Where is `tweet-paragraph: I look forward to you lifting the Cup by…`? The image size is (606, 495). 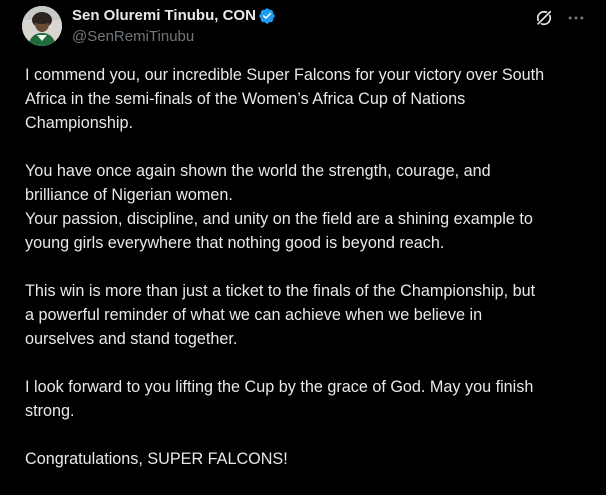 tweet-paragraph: I look forward to you lifting the Cup by… is located at coordinates (307, 399).